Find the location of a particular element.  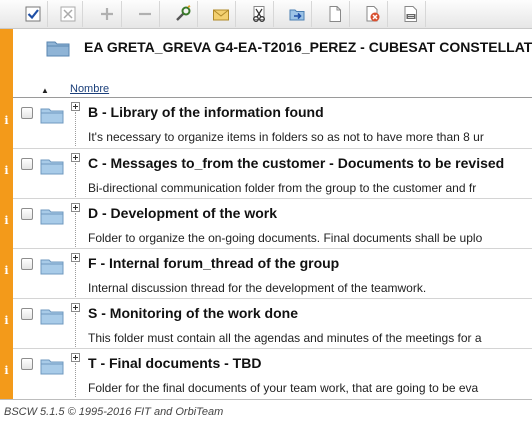

cut-icon is located at coordinates (258, 14).